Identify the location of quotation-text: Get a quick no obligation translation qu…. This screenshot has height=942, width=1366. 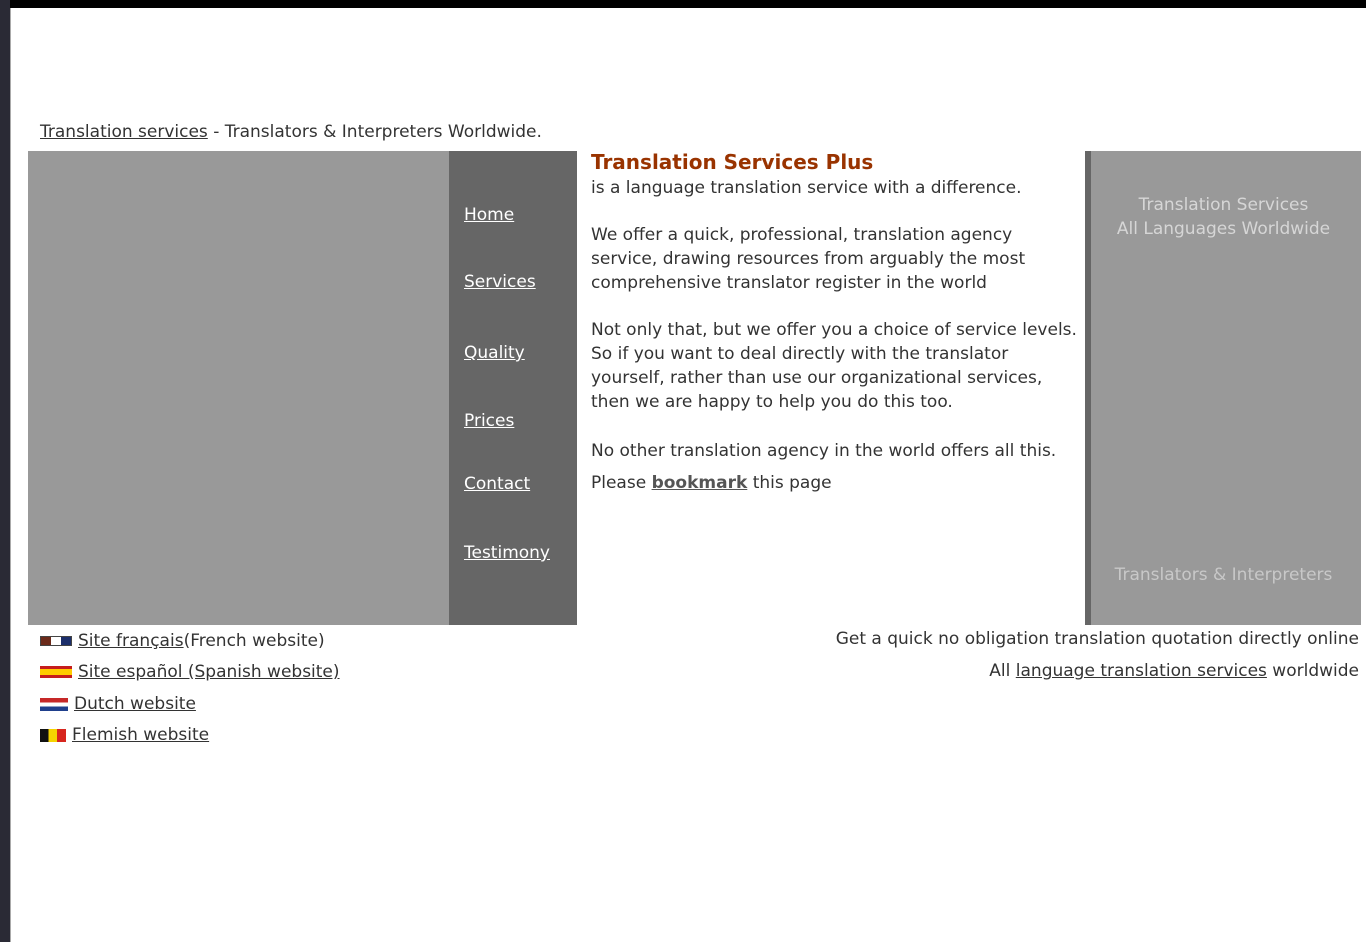
(1097, 639).